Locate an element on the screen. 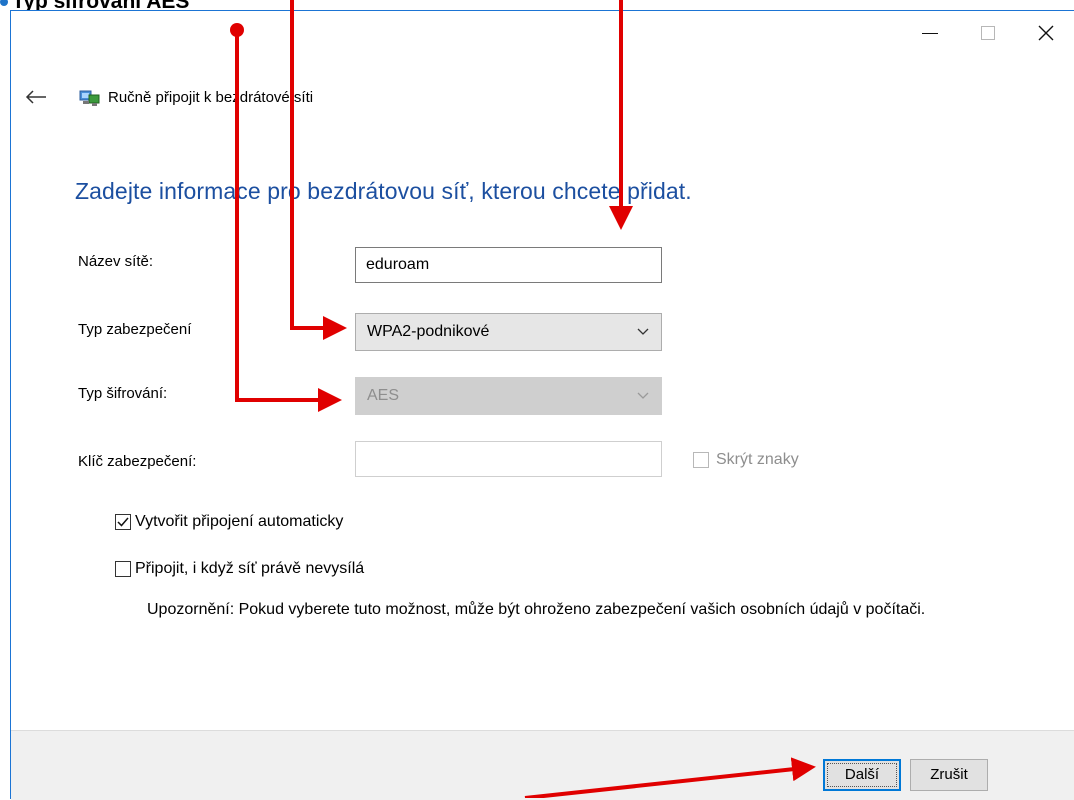 The height and width of the screenshot is (800, 1074). security-key-label: Klíč zabezpečení: is located at coordinates (137, 461).